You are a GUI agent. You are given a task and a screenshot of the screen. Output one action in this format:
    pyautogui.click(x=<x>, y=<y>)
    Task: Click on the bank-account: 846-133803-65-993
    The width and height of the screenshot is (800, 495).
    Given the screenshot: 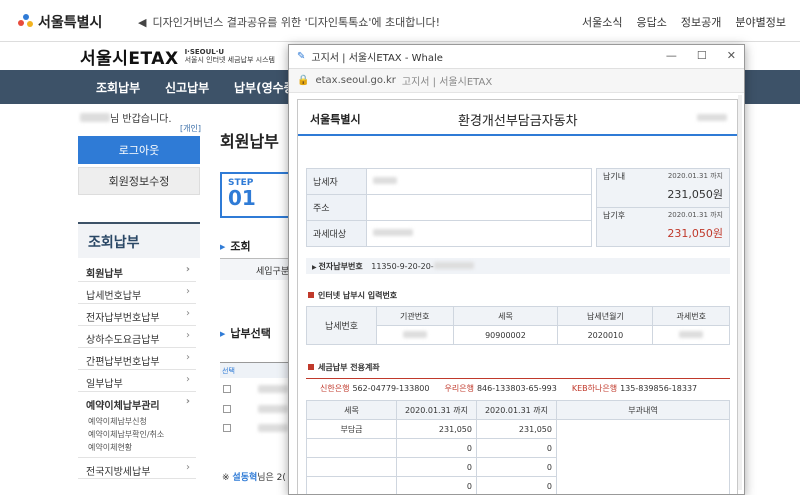 What is the action you would take?
    pyautogui.click(x=516, y=388)
    